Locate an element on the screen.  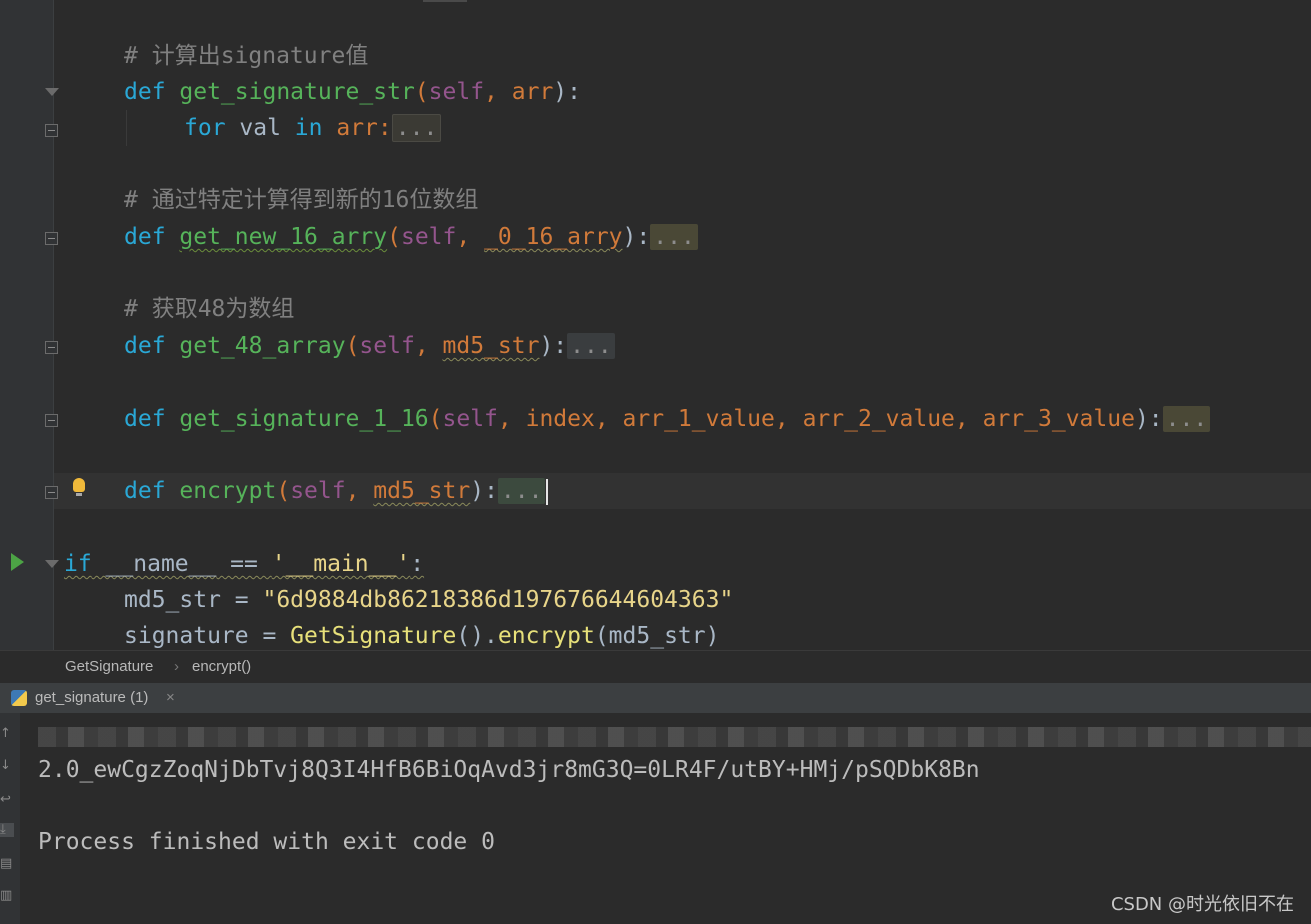
scroll-to-end-icon: ⤓ is located at coordinates (7, 830).